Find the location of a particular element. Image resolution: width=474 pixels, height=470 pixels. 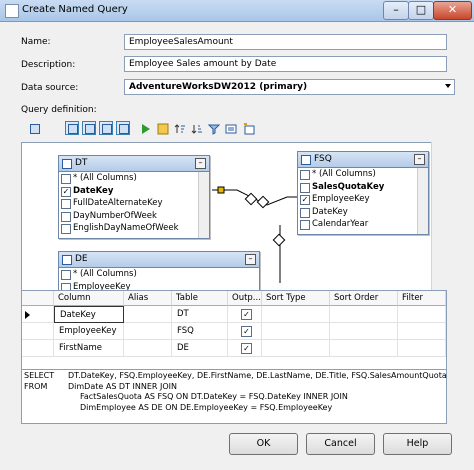

table-column-item: DayNumberOfWeek is located at coordinates (134, 216).